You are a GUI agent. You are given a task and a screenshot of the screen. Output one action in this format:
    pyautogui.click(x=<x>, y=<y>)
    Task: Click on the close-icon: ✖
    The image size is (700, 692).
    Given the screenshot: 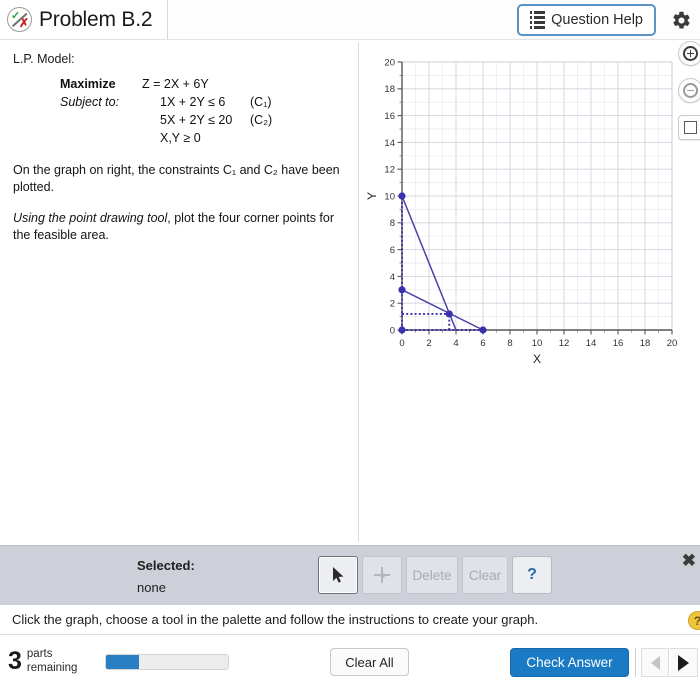 What is the action you would take?
    pyautogui.click(x=689, y=560)
    